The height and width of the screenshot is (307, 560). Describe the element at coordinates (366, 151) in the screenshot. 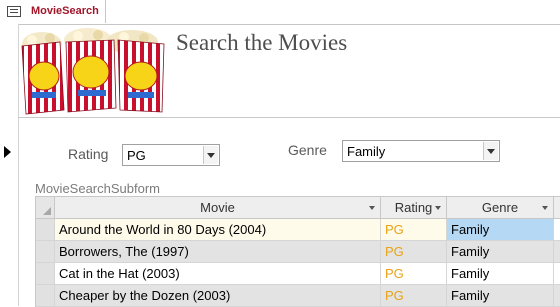

I see `genre-combo-value: Family` at that location.